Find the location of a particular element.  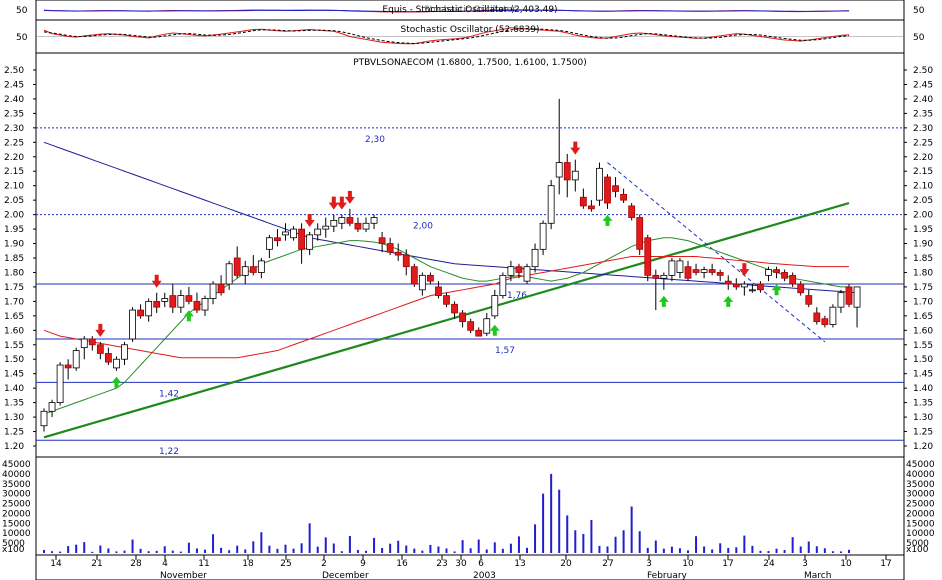

price-tick-right: 1.30 is located at coordinates (923, 418).